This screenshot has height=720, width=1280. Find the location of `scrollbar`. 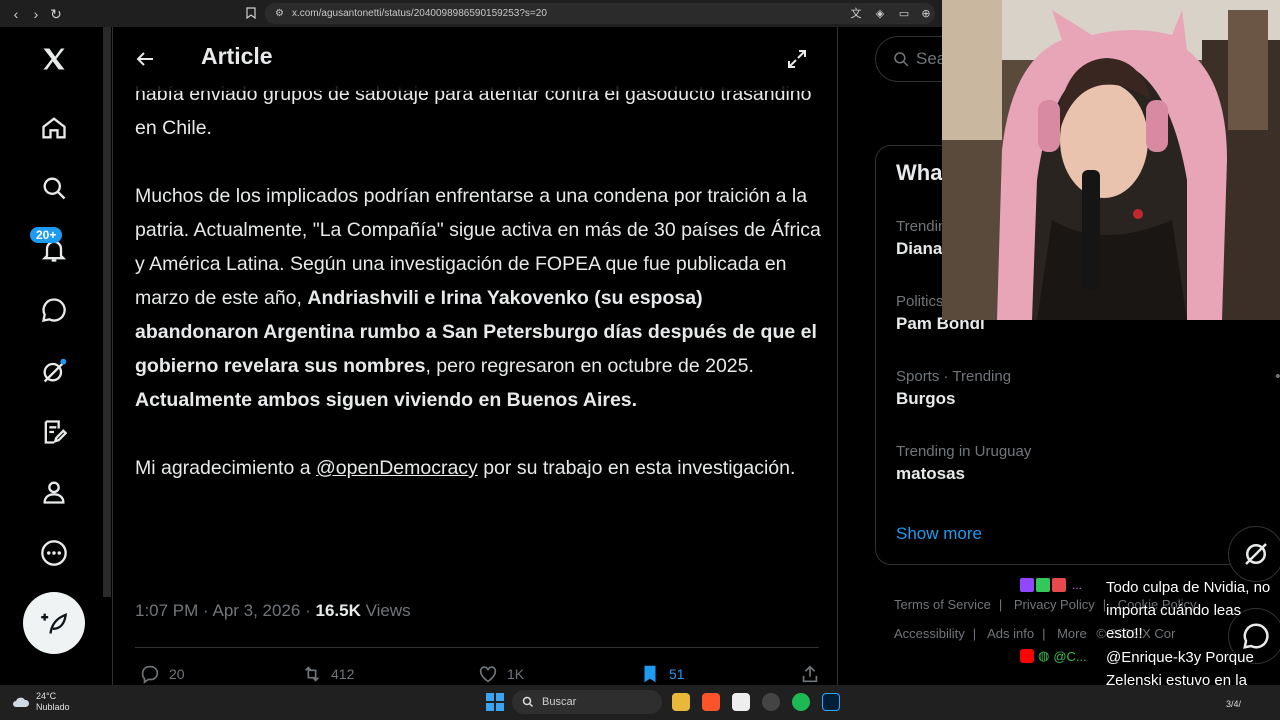

scrollbar is located at coordinates (107, 312).